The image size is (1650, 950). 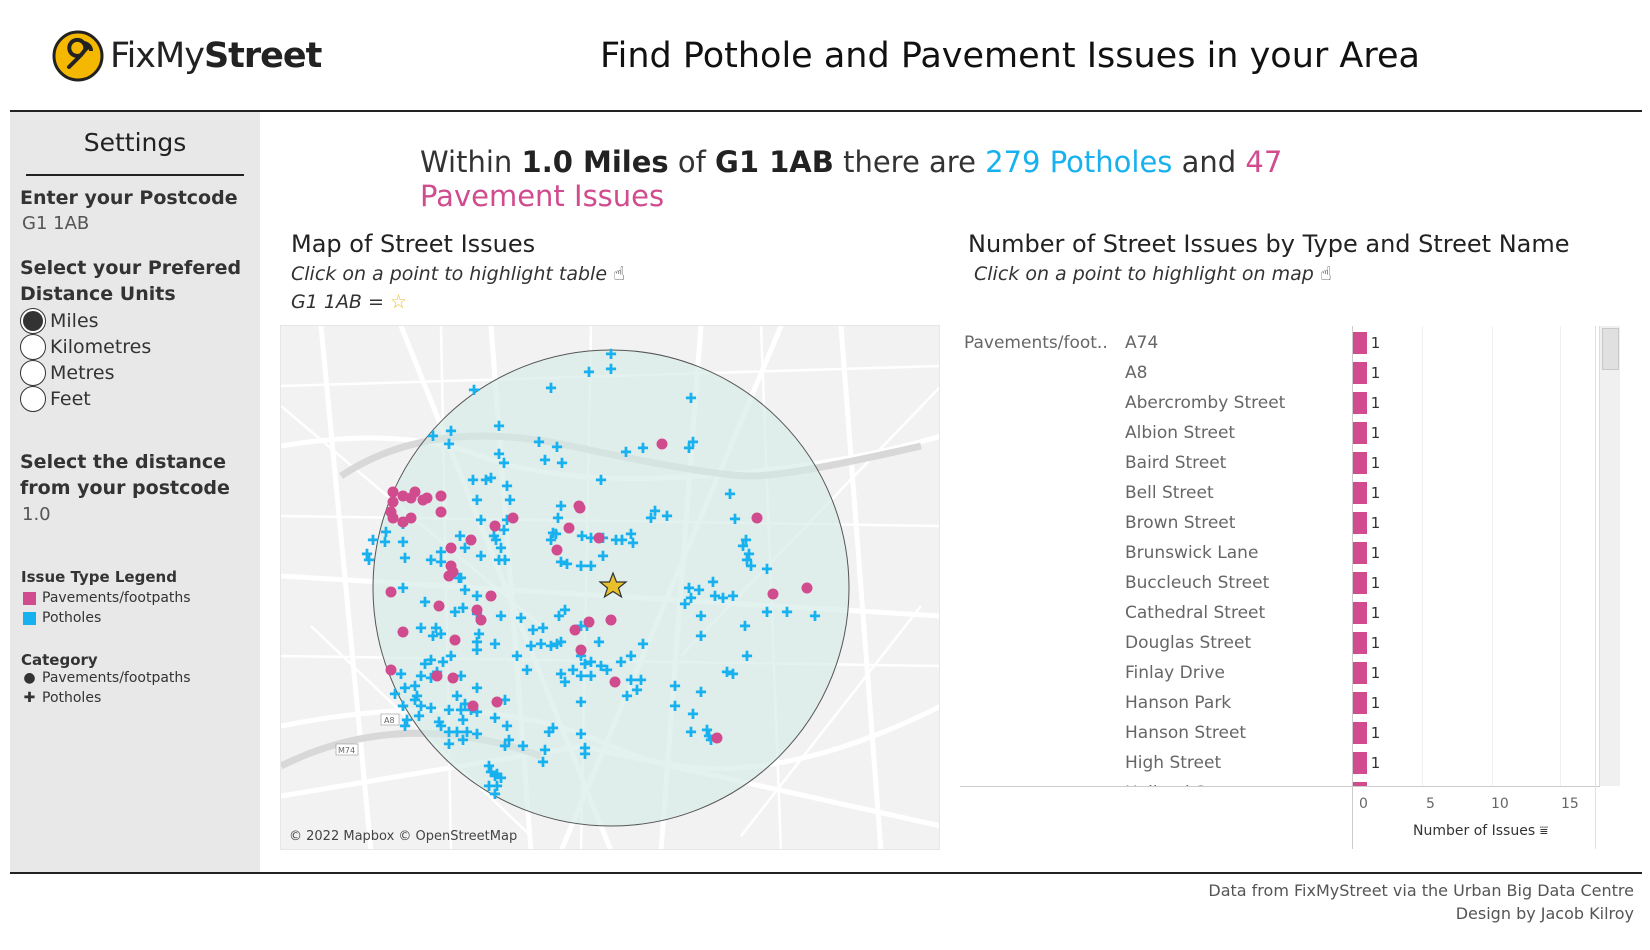 I want to click on table-row: Brunswick Lane 1, so click(x=1270, y=554).